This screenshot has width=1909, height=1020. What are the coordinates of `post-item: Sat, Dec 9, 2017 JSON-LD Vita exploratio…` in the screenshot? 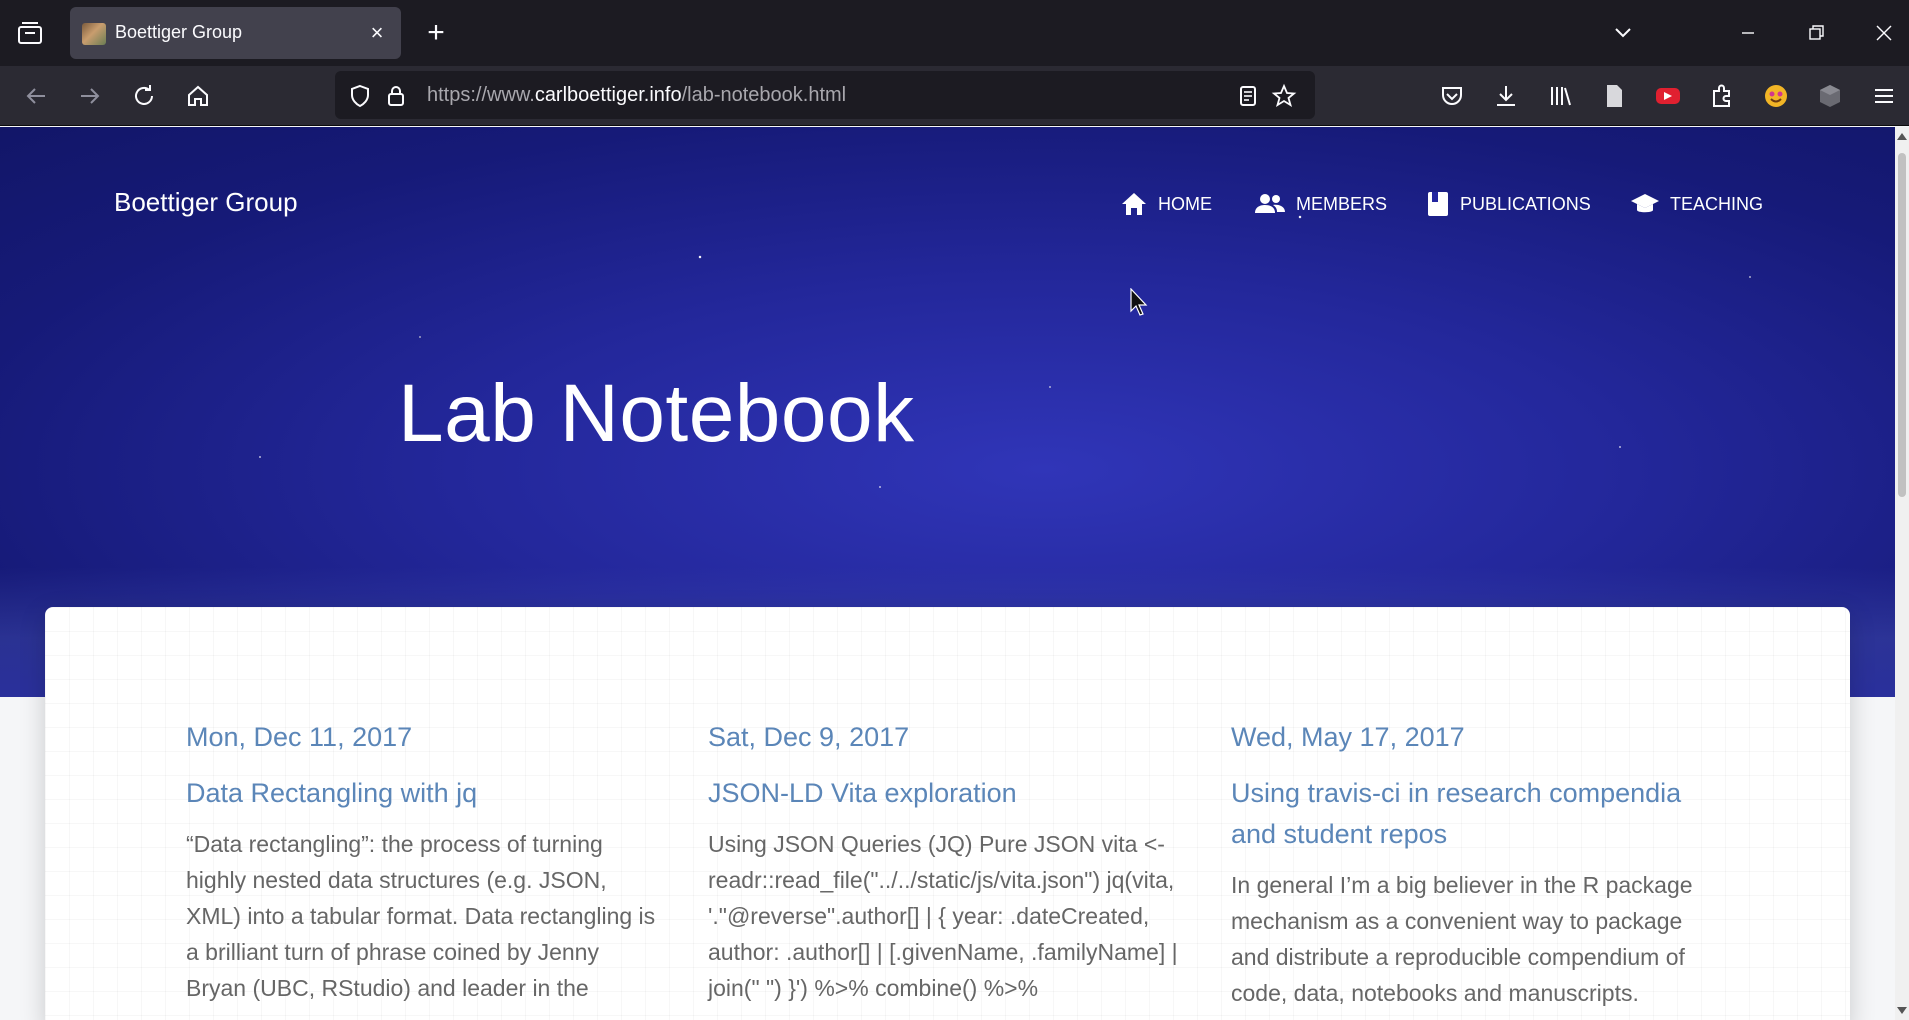 It's located at (943, 864).